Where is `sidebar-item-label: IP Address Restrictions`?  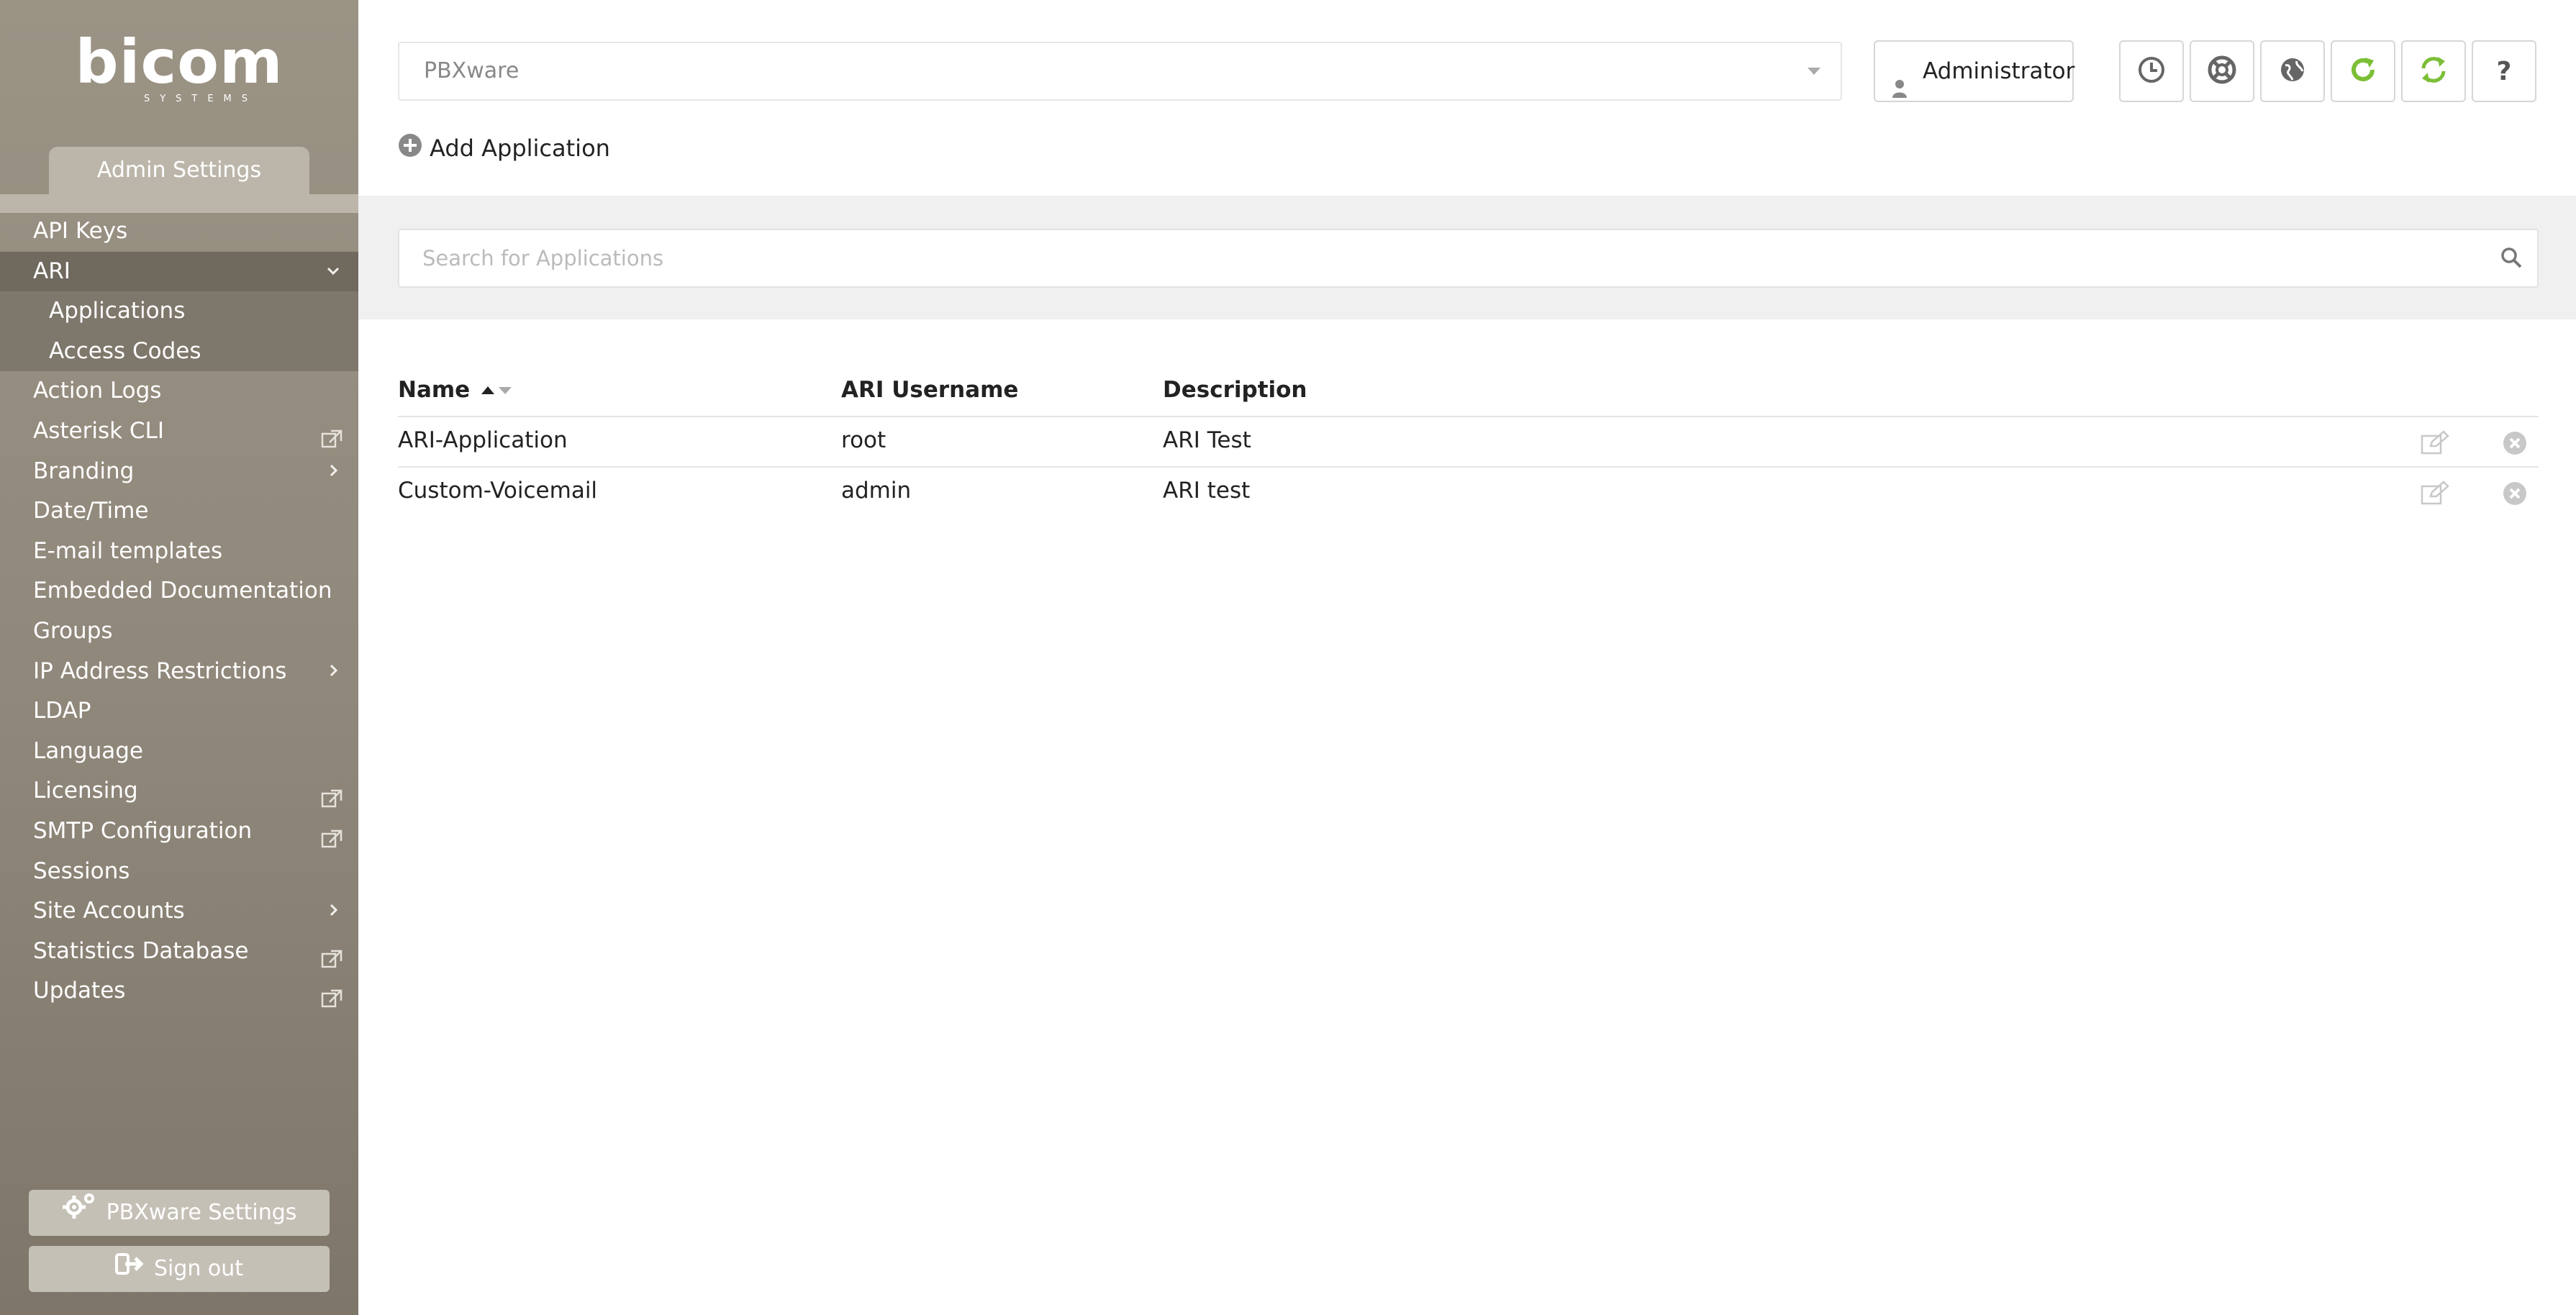 sidebar-item-label: IP Address Restrictions is located at coordinates (160, 671).